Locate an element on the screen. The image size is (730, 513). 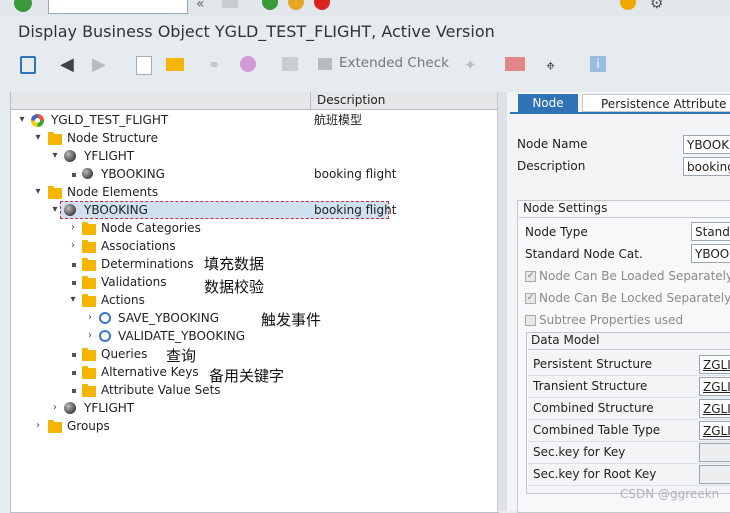
data-model-title: Data Model is located at coordinates (565, 340).